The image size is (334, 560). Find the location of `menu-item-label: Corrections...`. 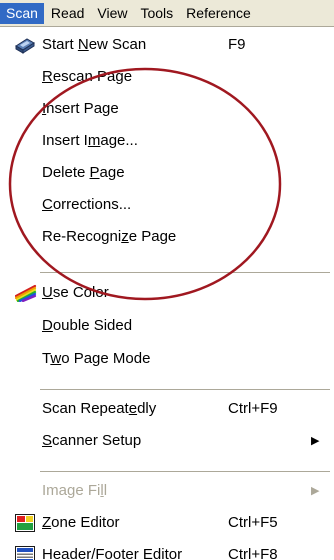

menu-item-label: Corrections... is located at coordinates (87, 204).